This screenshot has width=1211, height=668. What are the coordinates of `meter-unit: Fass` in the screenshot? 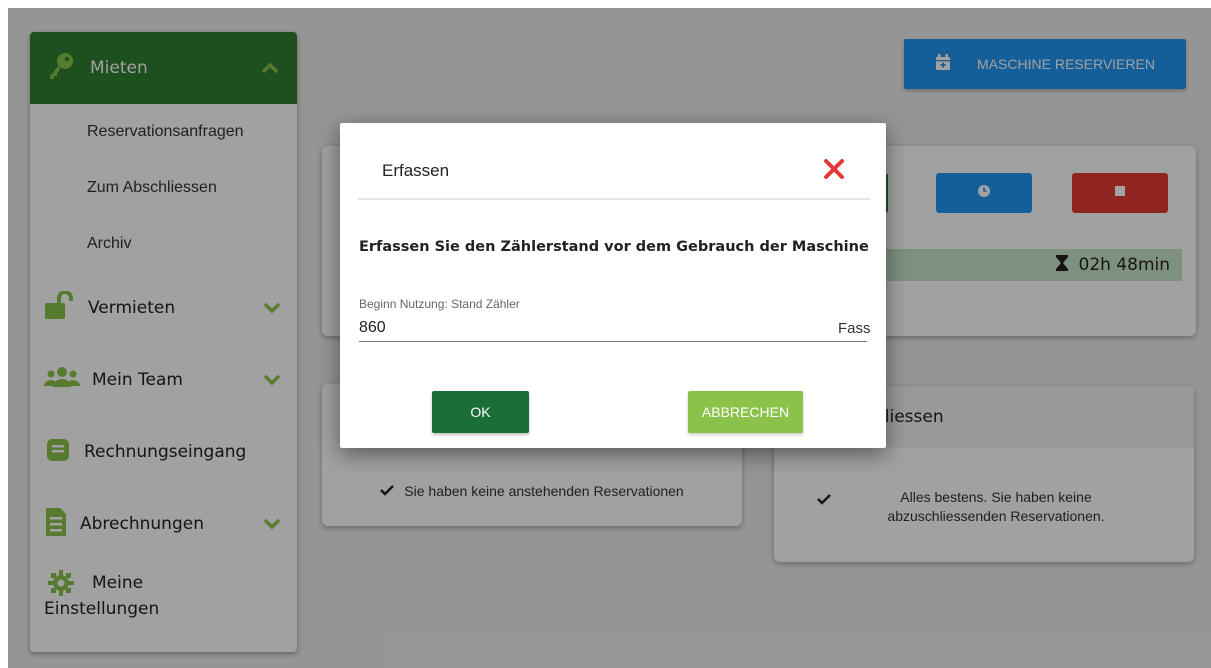 It's located at (854, 328).